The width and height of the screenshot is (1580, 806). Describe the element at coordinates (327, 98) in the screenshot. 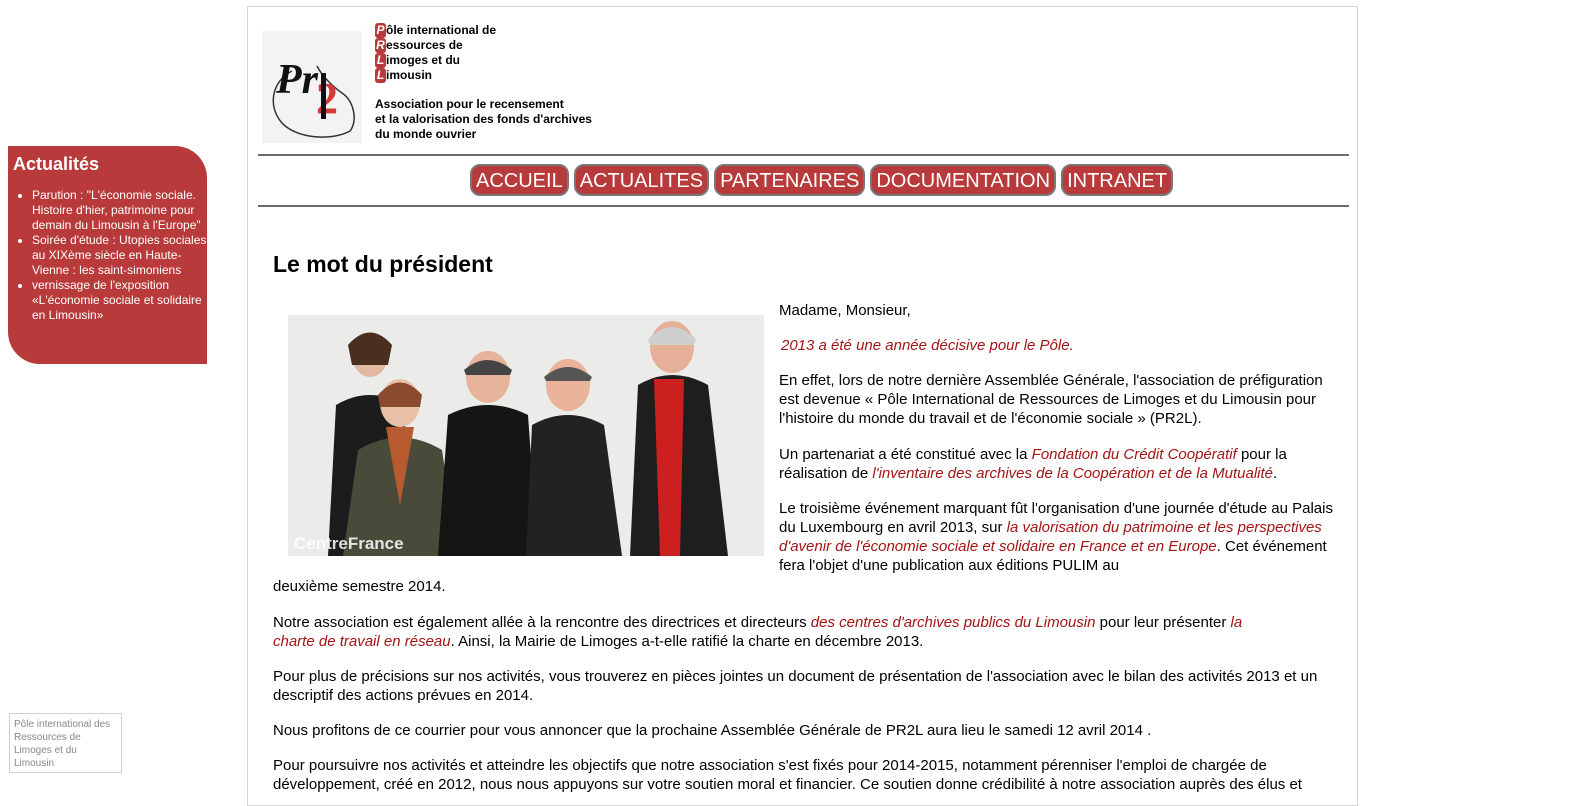

I see `svg-text: 2` at that location.